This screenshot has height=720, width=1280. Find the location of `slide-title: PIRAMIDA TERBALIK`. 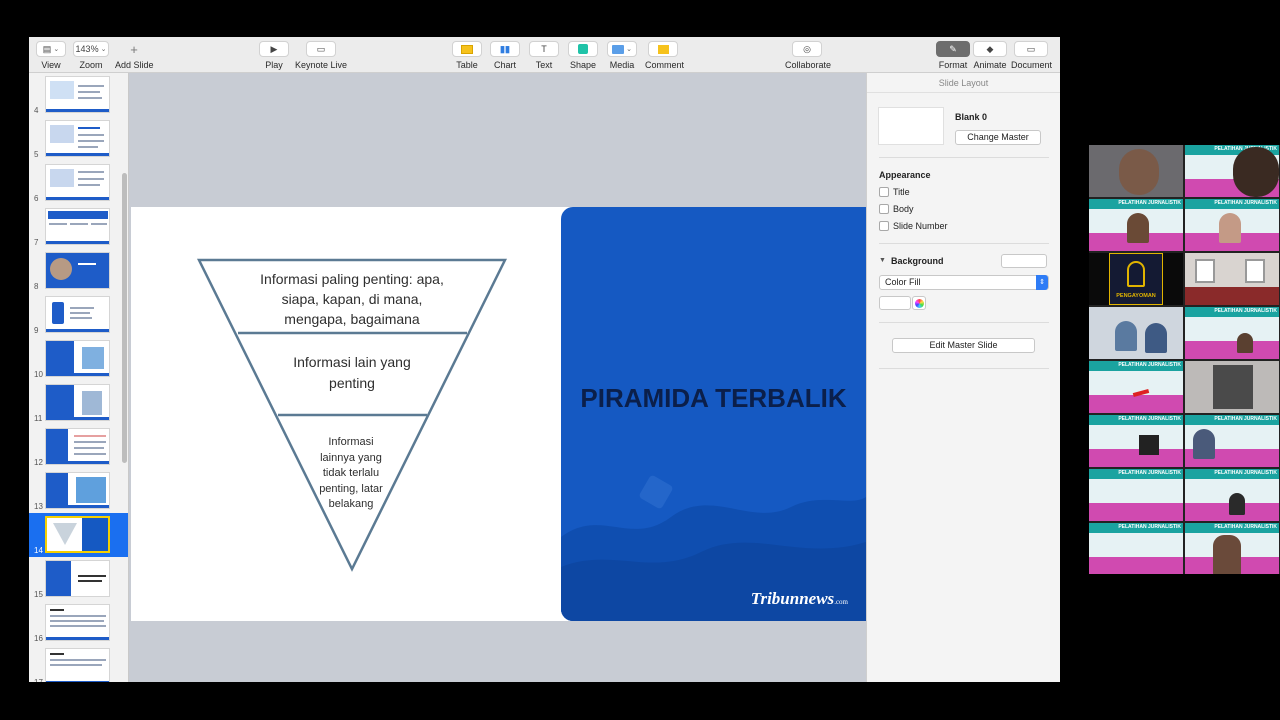

slide-title: PIRAMIDA TERBALIK is located at coordinates (713, 398).